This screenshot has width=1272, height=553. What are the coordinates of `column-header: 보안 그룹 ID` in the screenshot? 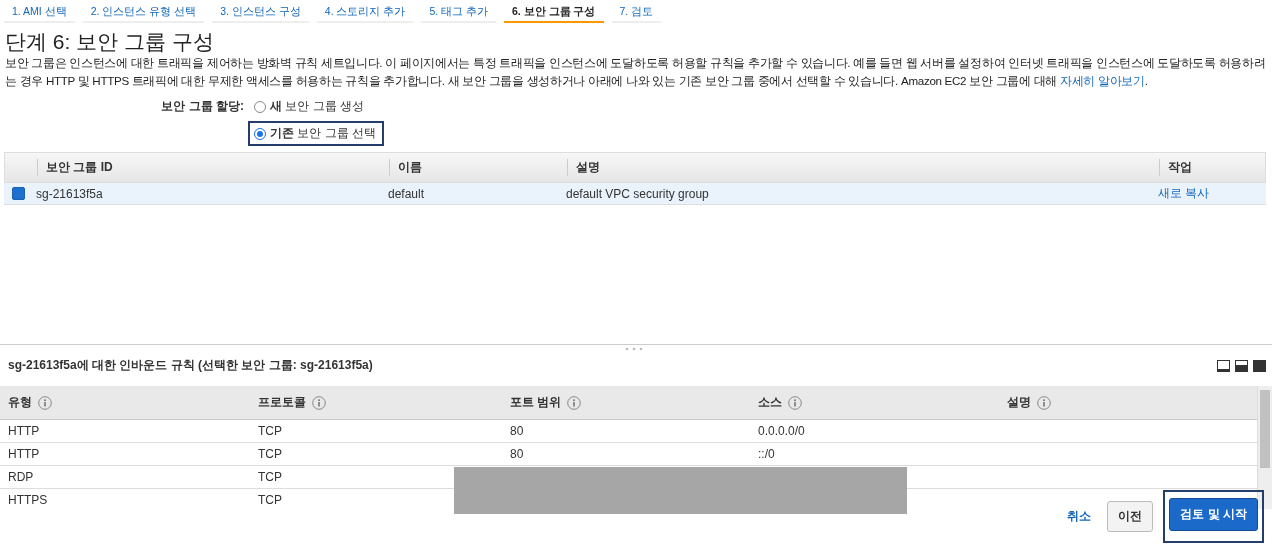 It's located at (213, 167).